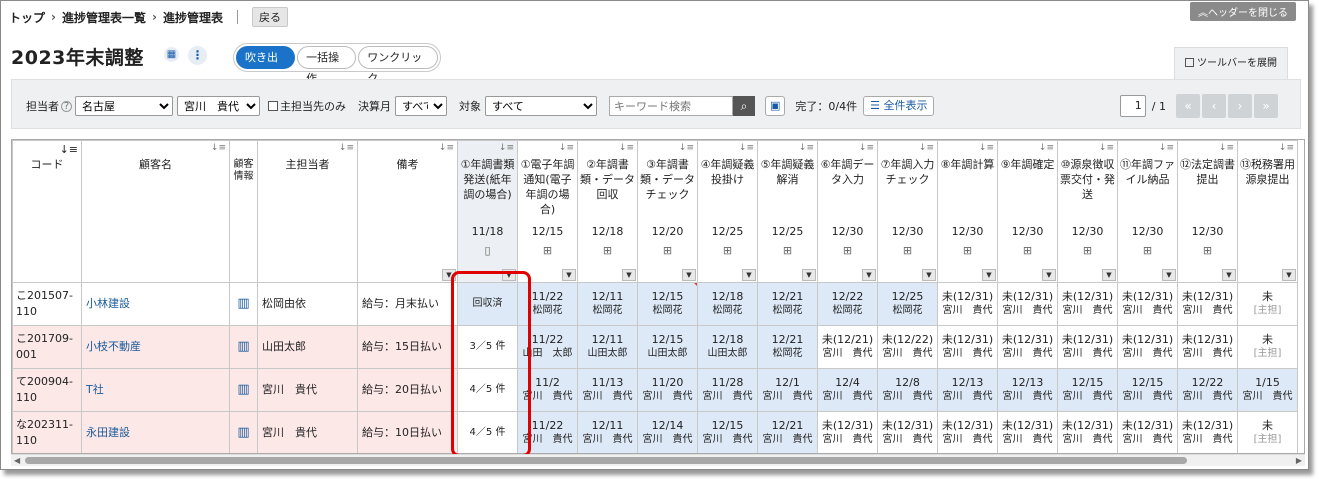  What do you see at coordinates (607, 211) in the screenshot?
I see `col-task-3: ②年調書類・データ回収 12/18 ⊞ ↓≡ ▼` at bounding box center [607, 211].